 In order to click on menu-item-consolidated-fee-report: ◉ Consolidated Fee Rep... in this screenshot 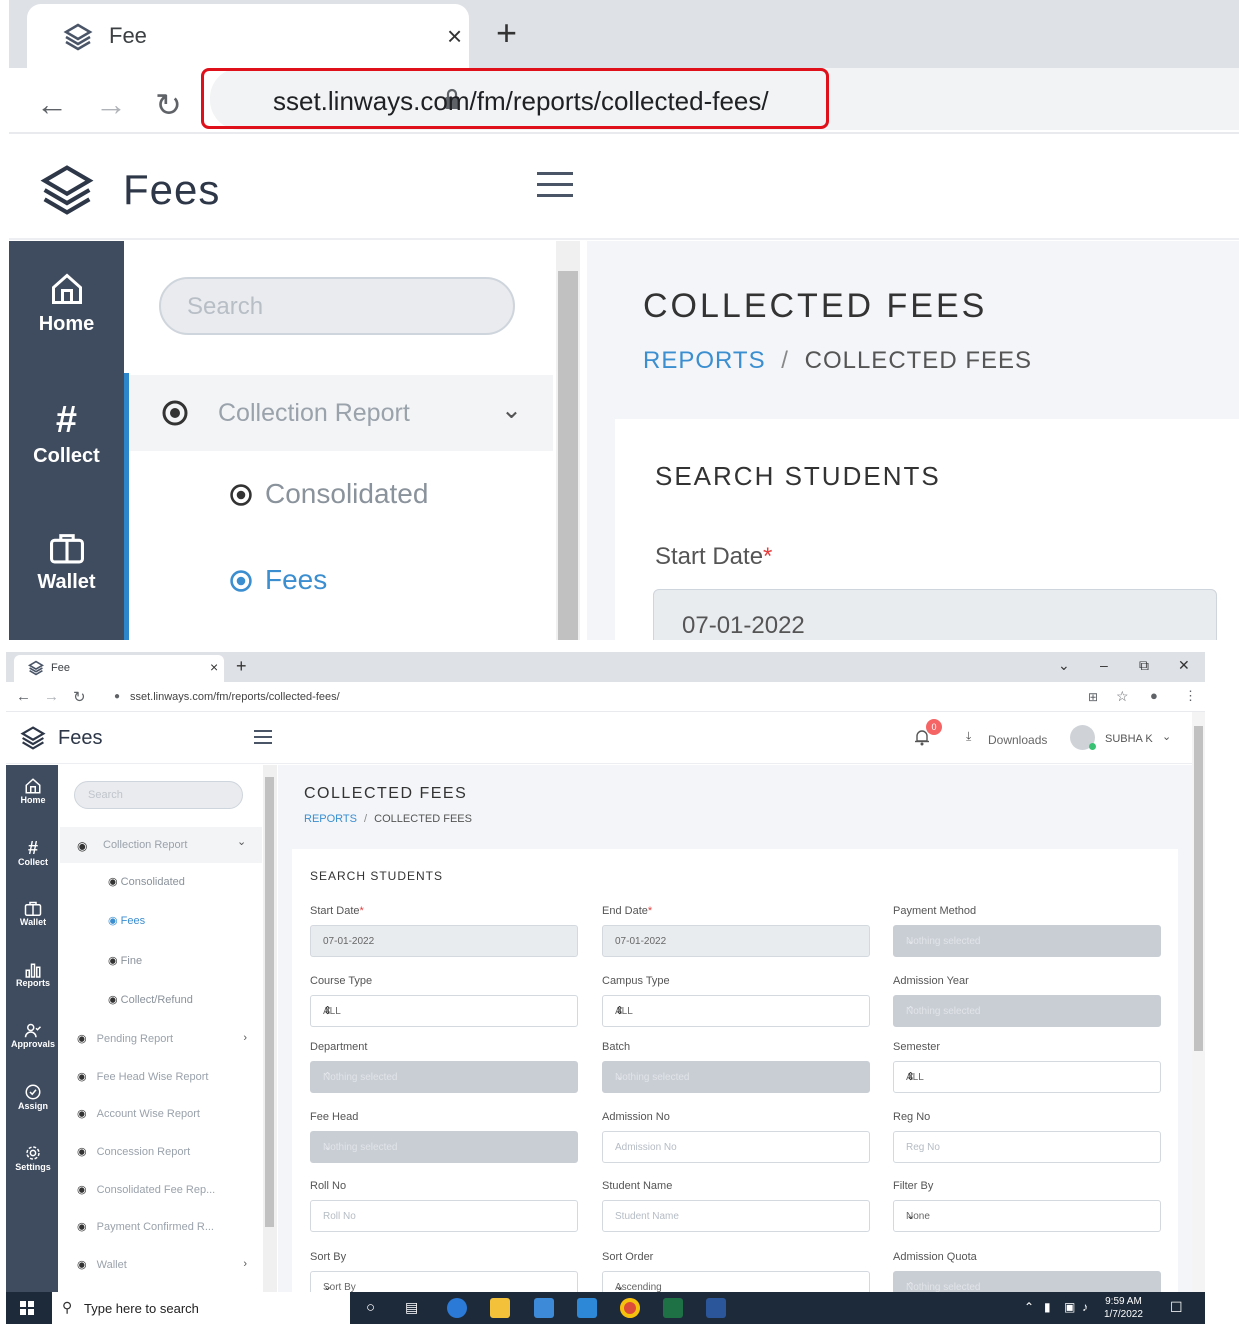, I will do `click(146, 1189)`.